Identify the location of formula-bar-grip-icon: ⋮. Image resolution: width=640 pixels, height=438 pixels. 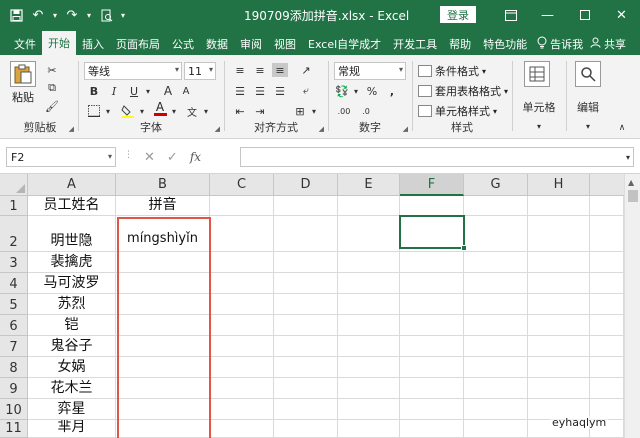
(128, 155).